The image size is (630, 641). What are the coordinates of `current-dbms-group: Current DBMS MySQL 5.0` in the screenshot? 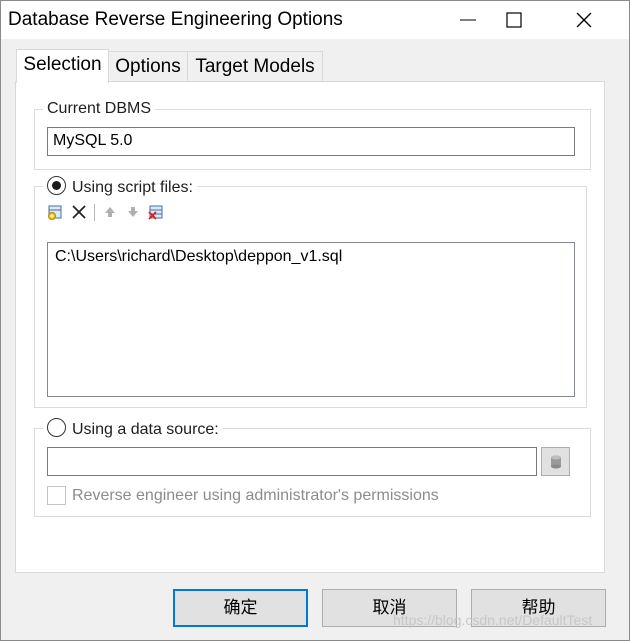 It's located at (312, 134).